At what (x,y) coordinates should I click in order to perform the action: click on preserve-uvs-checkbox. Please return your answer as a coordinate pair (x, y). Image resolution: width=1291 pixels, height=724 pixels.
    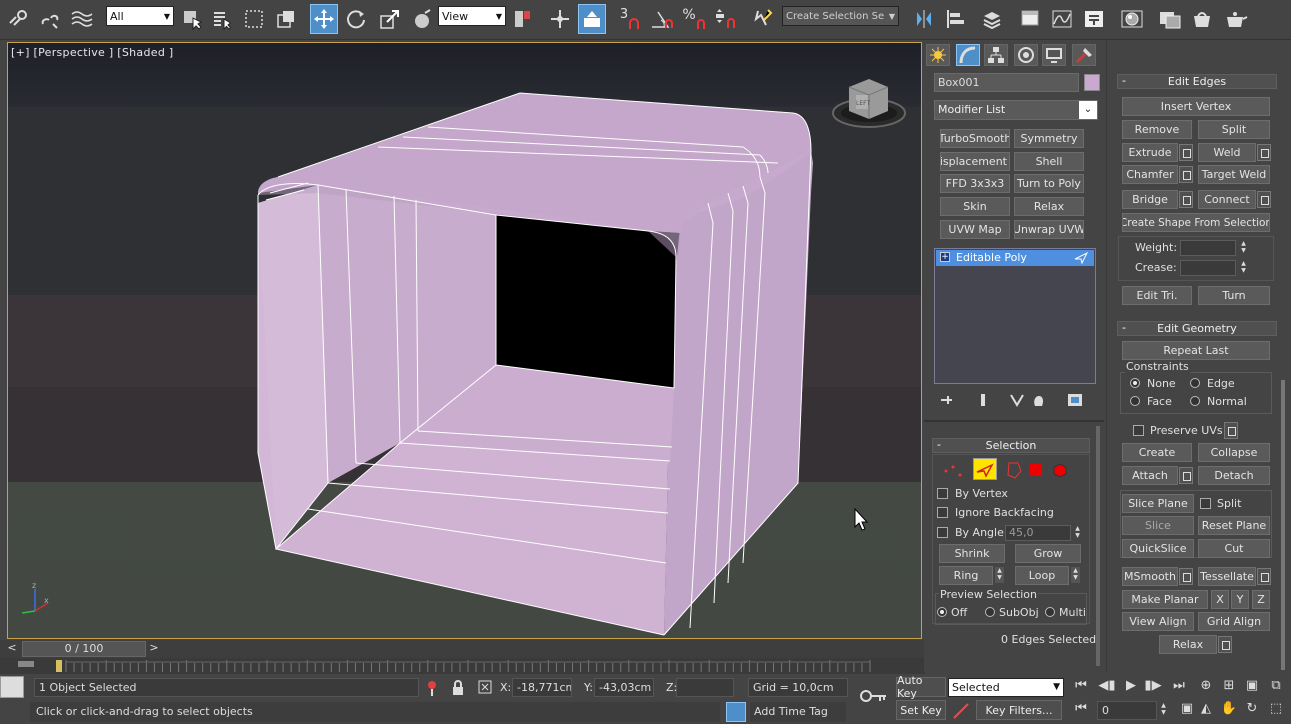
    Looking at the image, I should click on (1138, 430).